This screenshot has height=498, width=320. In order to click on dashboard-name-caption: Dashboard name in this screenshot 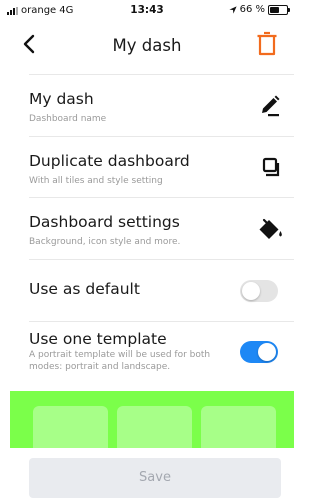, I will do `click(68, 119)`.